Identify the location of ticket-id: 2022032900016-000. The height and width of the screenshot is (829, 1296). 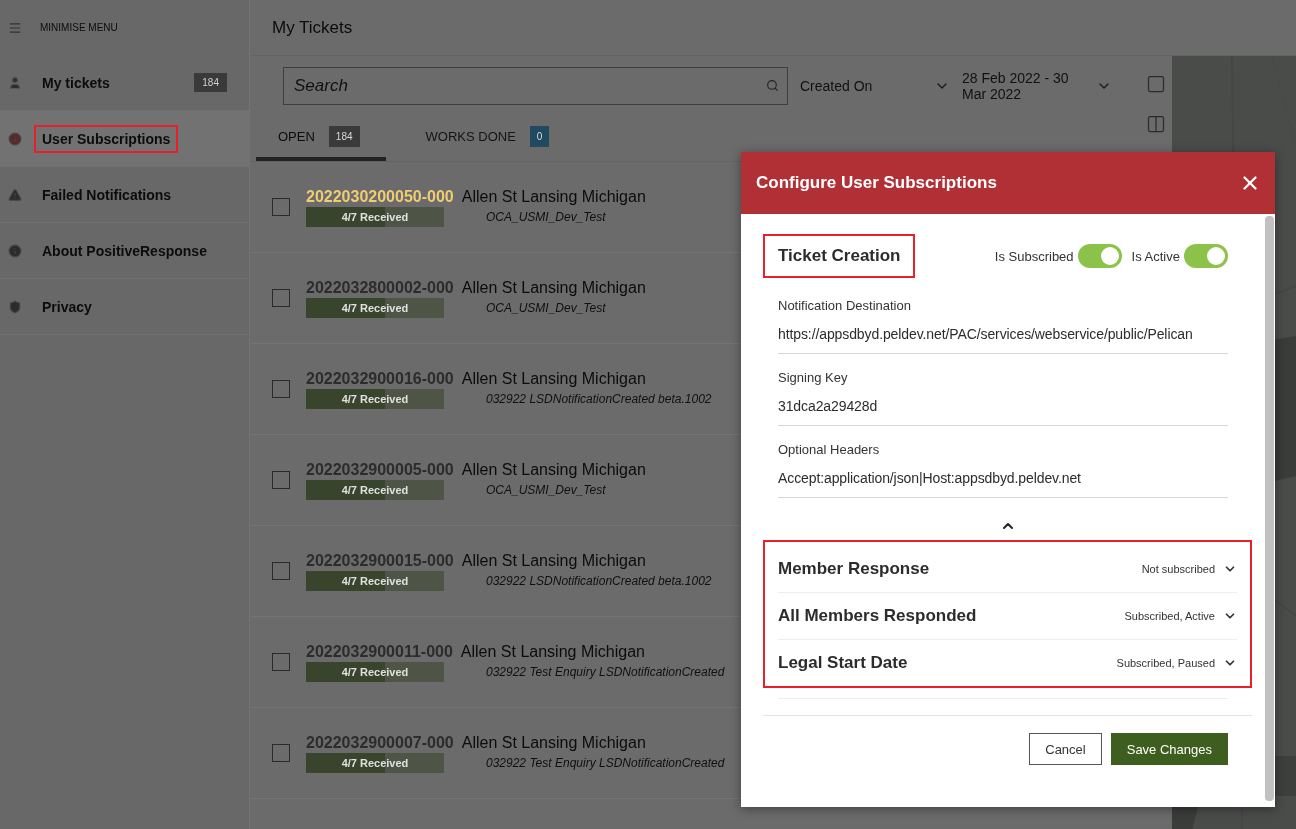
(380, 378).